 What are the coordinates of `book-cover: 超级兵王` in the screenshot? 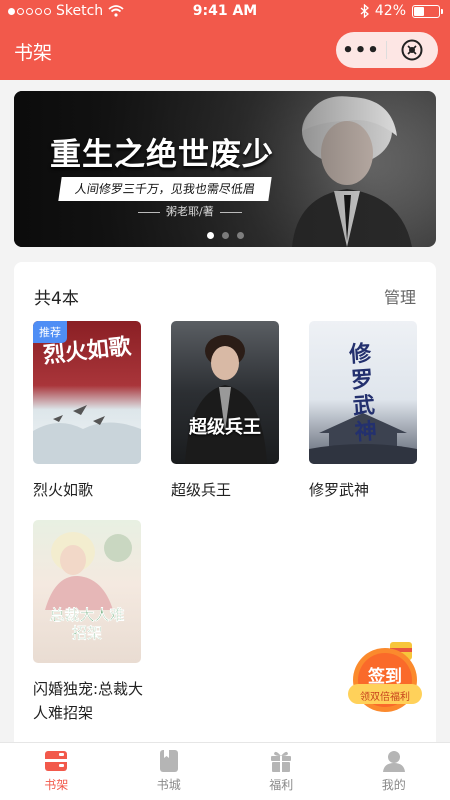 It's located at (225, 392).